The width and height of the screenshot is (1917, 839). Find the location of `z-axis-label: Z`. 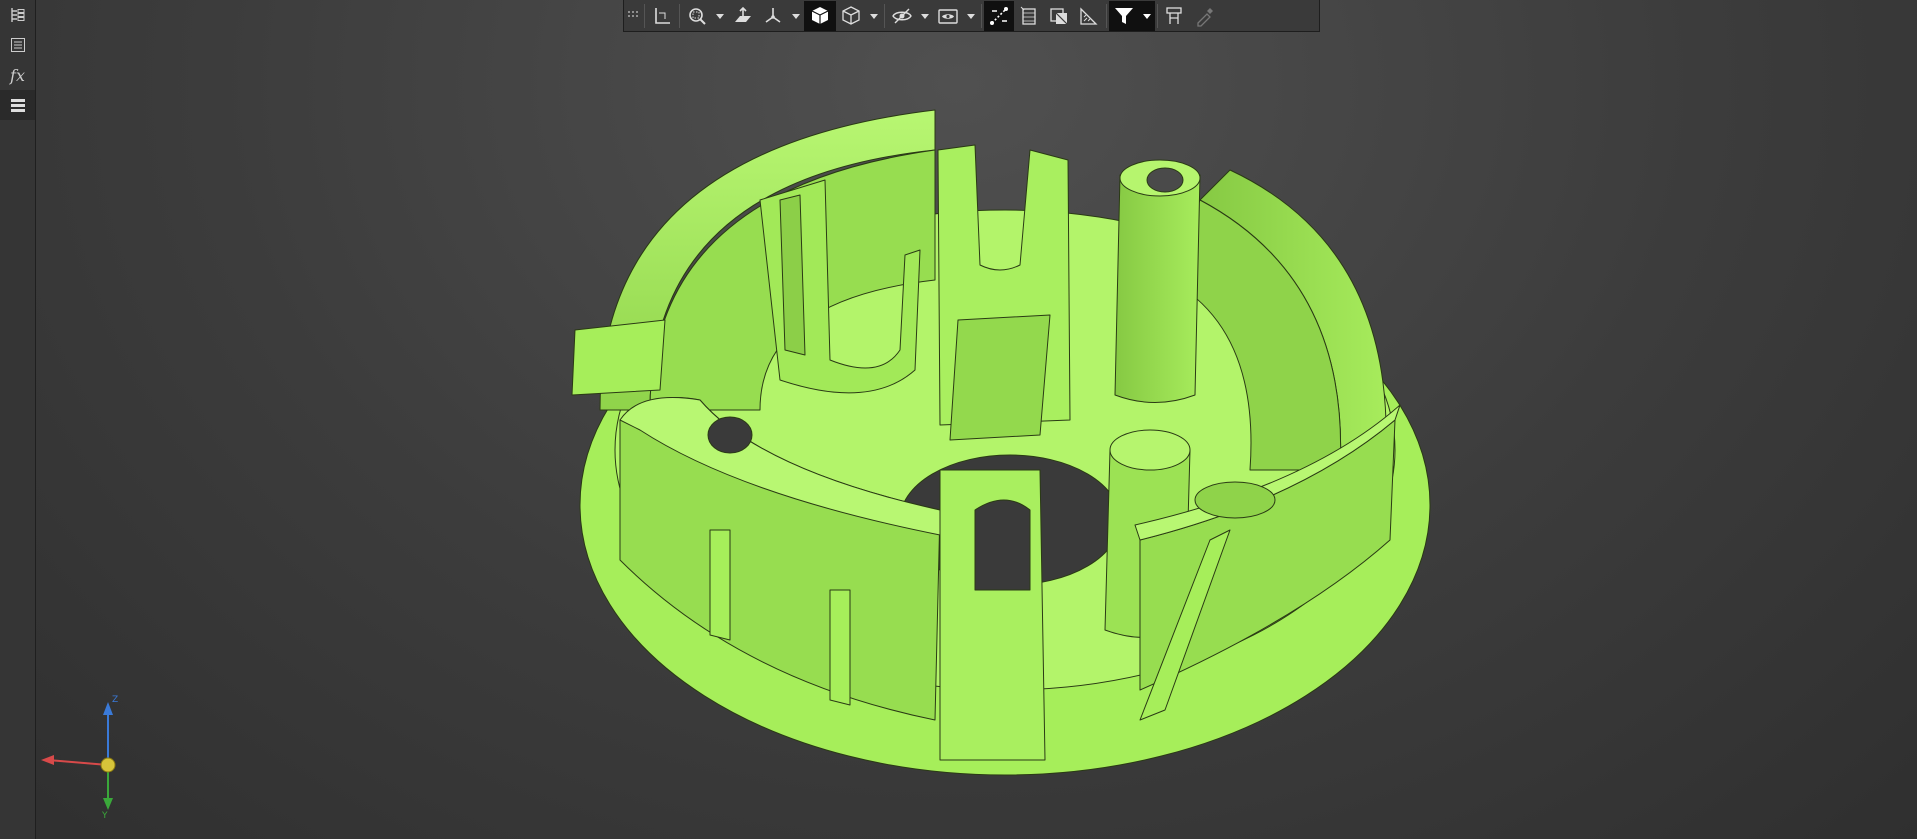

z-axis-label: Z is located at coordinates (115, 700).